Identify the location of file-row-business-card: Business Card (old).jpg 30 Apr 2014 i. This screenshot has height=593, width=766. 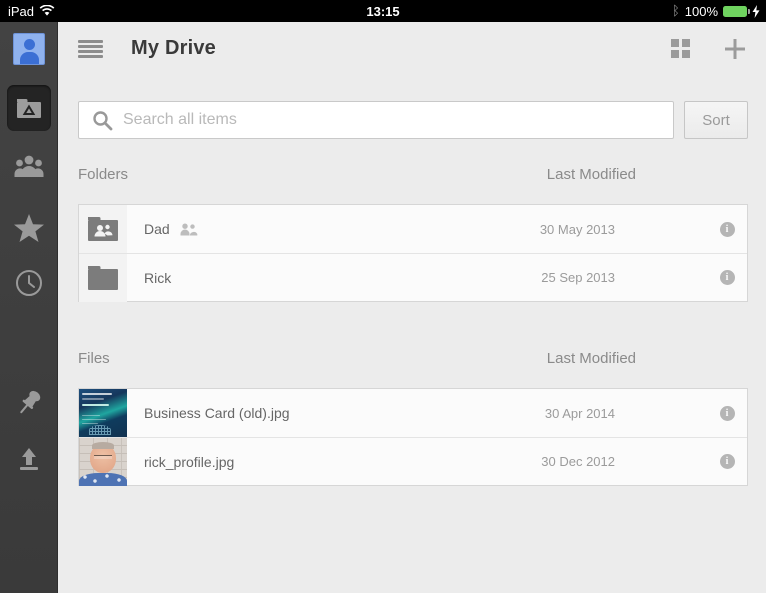
(413, 413).